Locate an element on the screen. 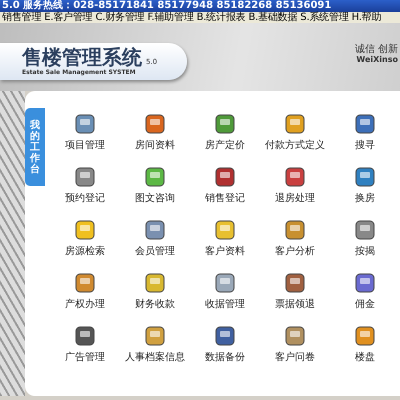 Image resolution: width=400 pixels, height=400 pixels. menu-item: B.统计报表 is located at coordinates (221, 17).